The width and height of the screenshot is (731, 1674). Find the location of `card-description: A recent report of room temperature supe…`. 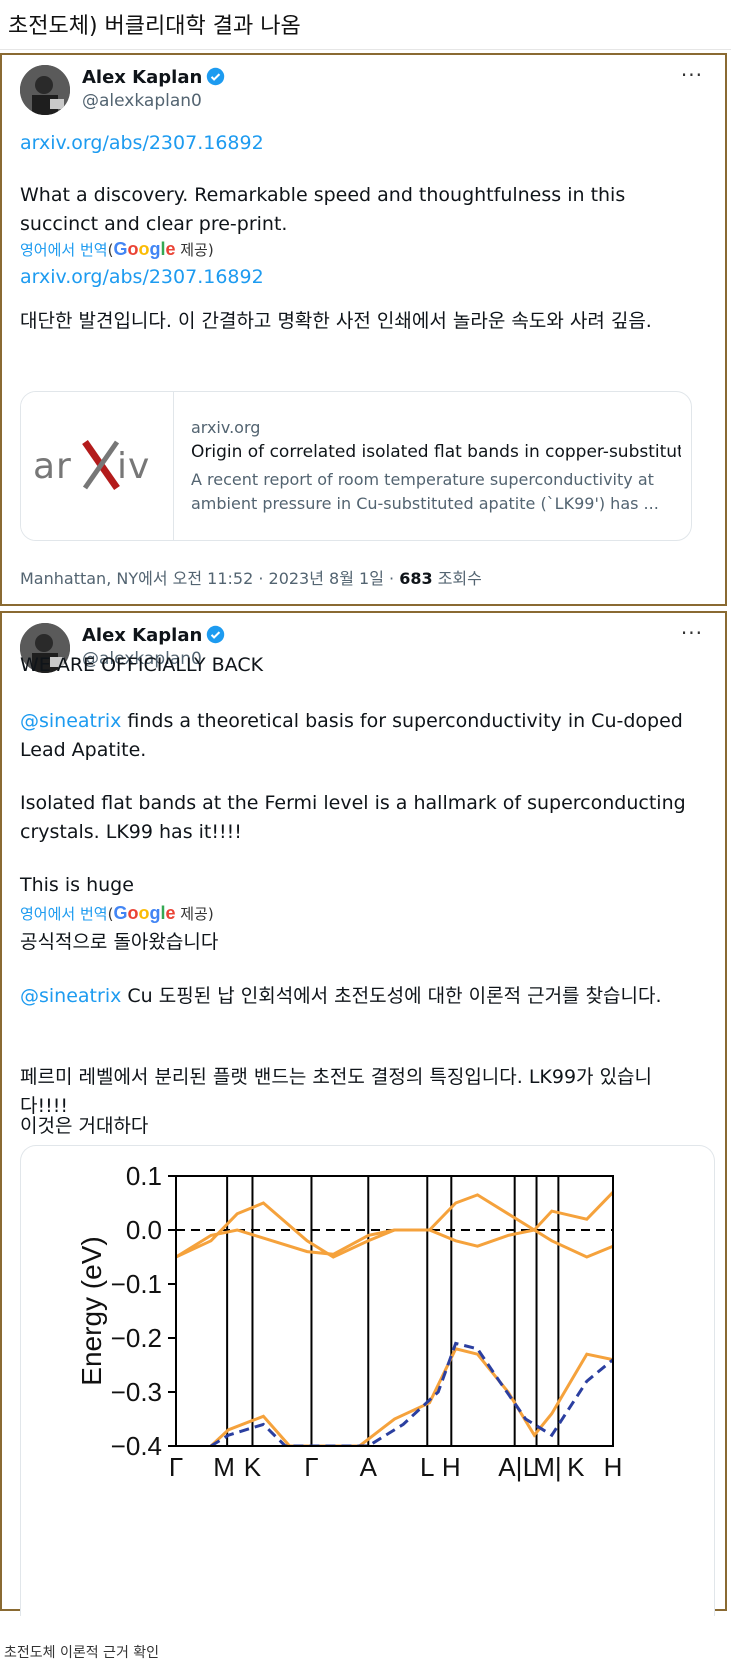

card-description: A recent report of room temperature supe… is located at coordinates (425, 491).